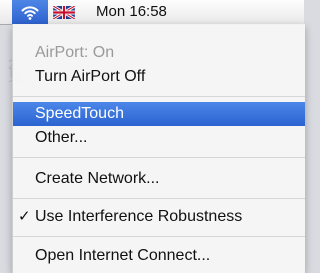 This screenshot has height=273, width=320. I want to click on menu-bar: Mon 16:58, so click(152, 12).